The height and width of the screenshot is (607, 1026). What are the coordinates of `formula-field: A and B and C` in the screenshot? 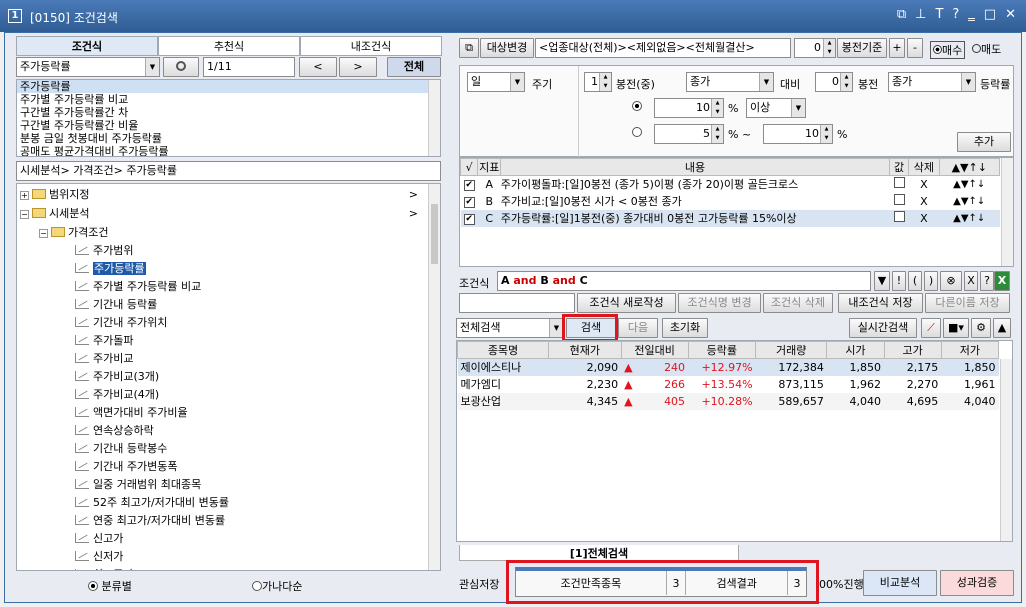 It's located at (684, 281).